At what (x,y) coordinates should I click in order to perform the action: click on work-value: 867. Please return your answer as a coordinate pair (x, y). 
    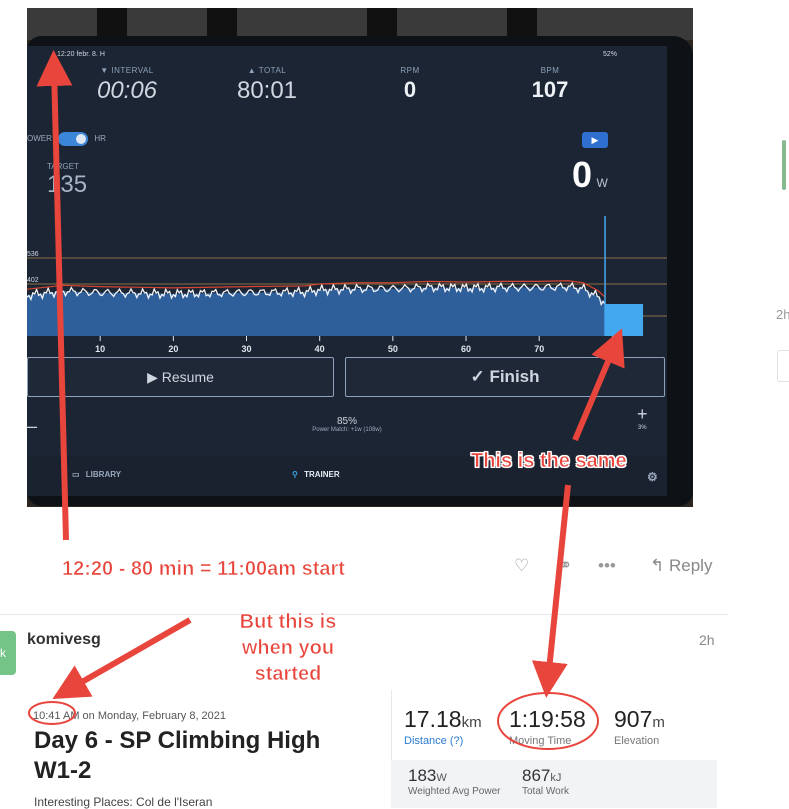
    Looking at the image, I should click on (536, 775).